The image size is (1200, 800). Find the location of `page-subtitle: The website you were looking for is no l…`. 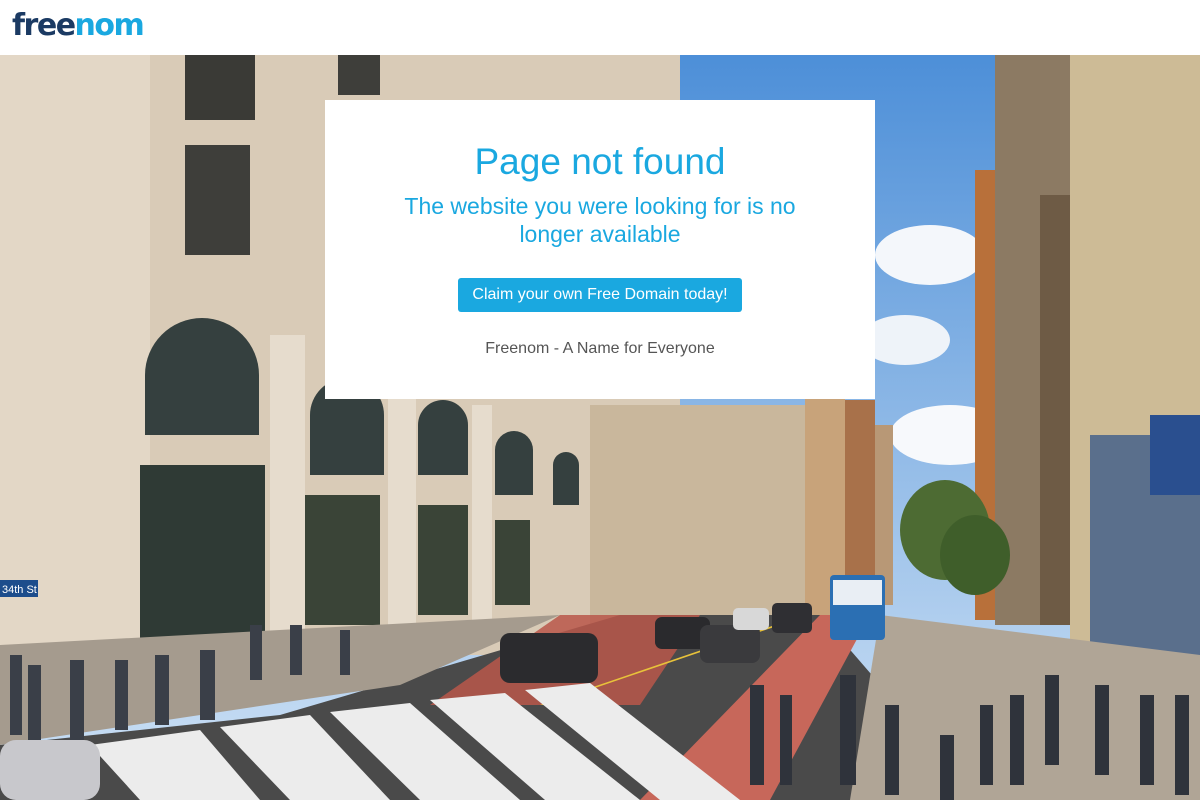

page-subtitle: The website you were looking for is no l… is located at coordinates (600, 220).